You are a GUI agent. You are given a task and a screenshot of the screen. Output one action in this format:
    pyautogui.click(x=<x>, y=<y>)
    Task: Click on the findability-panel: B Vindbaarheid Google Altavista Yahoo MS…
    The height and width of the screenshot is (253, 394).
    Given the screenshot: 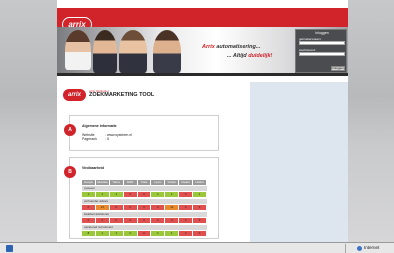 What is the action you would take?
    pyautogui.click(x=141, y=198)
    